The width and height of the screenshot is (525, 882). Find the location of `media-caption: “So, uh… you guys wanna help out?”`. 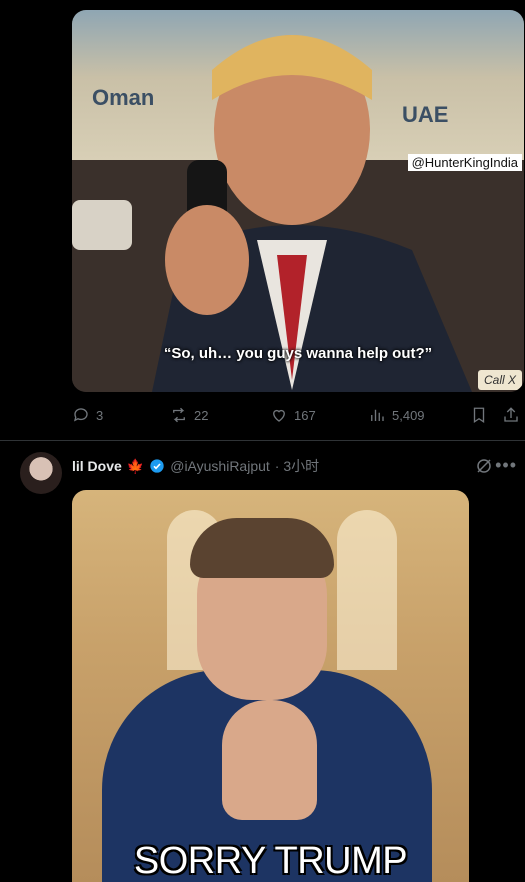

media-caption: “So, uh… you guys wanna help out?” is located at coordinates (298, 353).